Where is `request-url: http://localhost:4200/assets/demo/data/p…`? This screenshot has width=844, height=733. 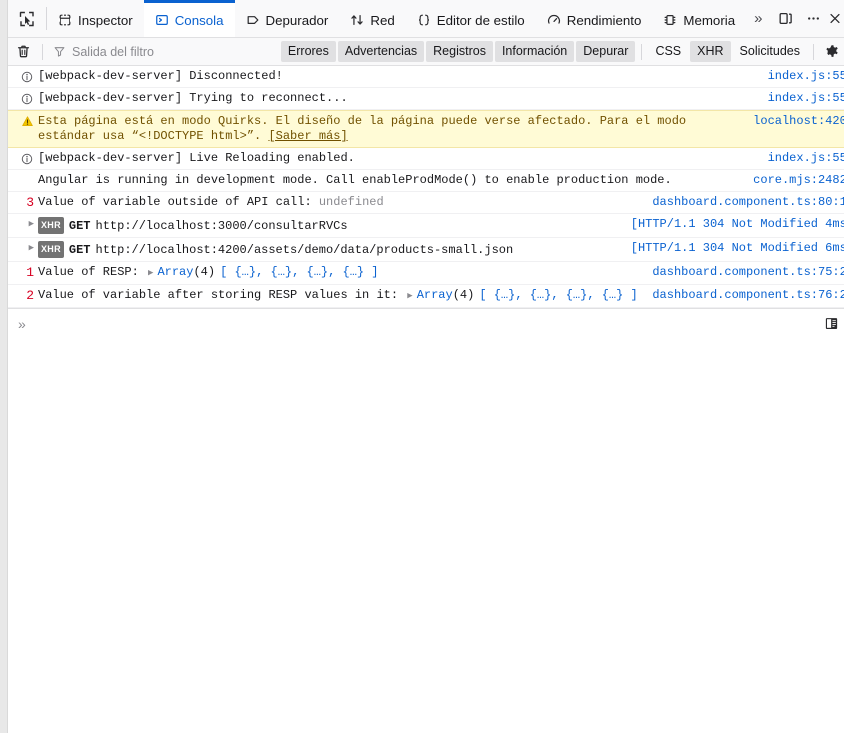
request-url: http://localhost:4200/assets/demo/data/p… is located at coordinates (305, 250).